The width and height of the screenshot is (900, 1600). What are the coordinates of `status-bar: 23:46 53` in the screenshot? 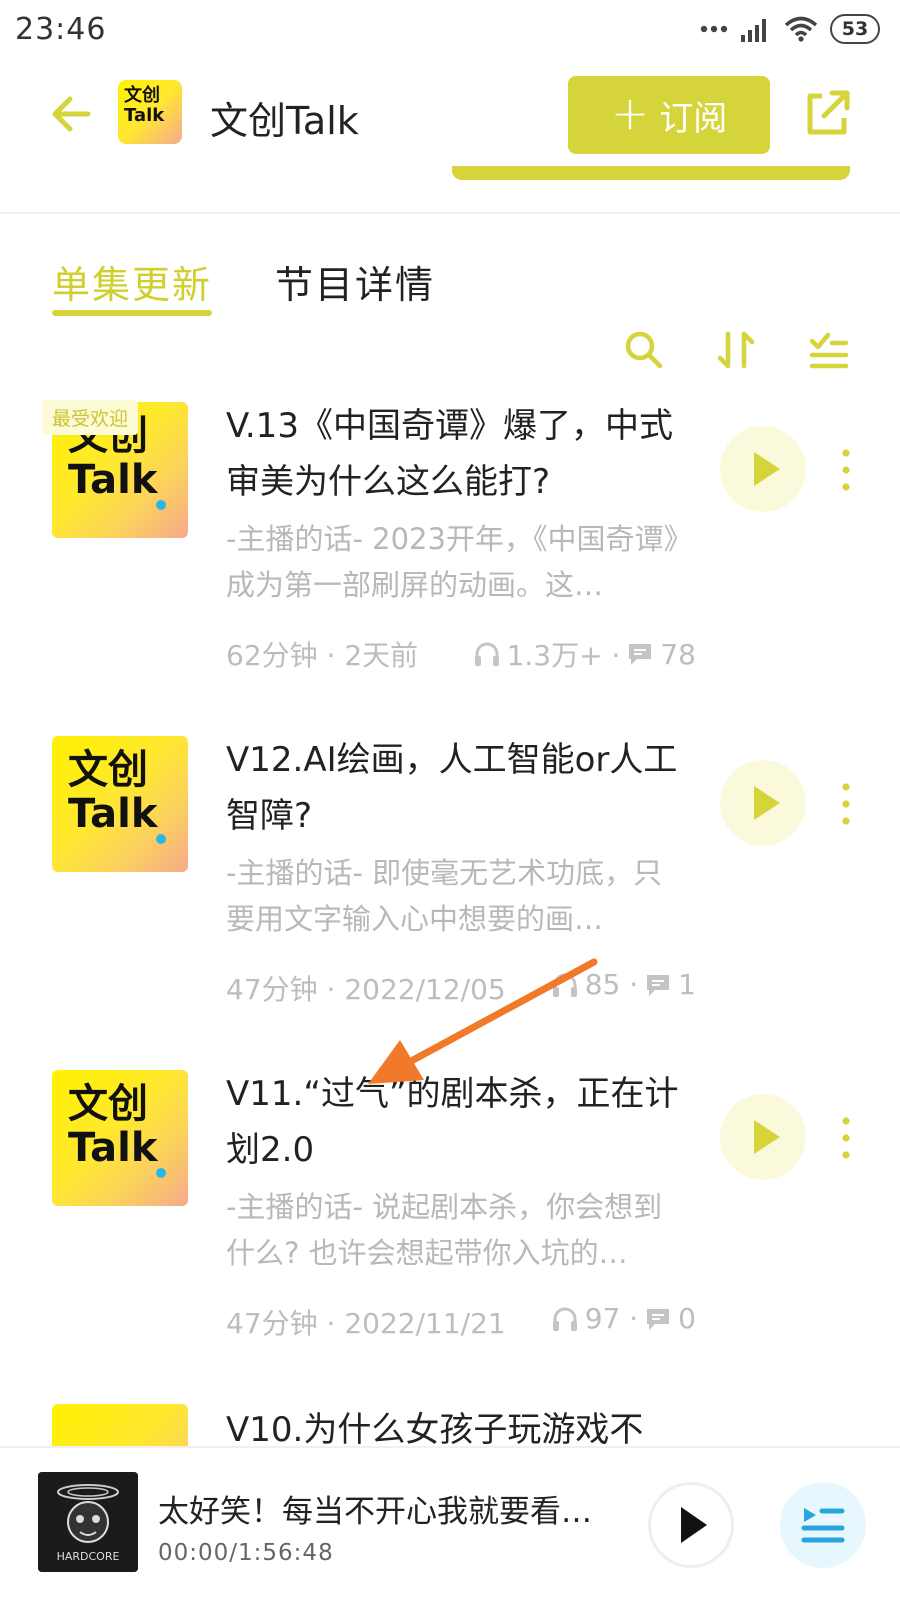 It's located at (450, 31).